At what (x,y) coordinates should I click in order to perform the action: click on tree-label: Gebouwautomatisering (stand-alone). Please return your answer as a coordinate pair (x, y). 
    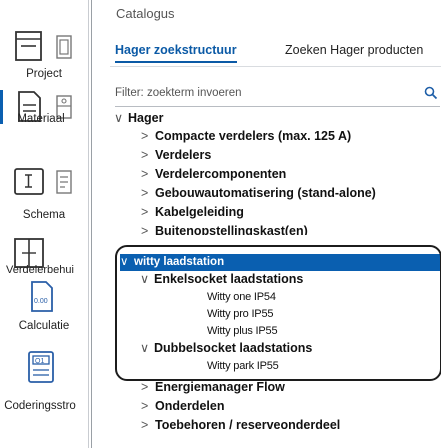
    Looking at the image, I should click on (265, 193).